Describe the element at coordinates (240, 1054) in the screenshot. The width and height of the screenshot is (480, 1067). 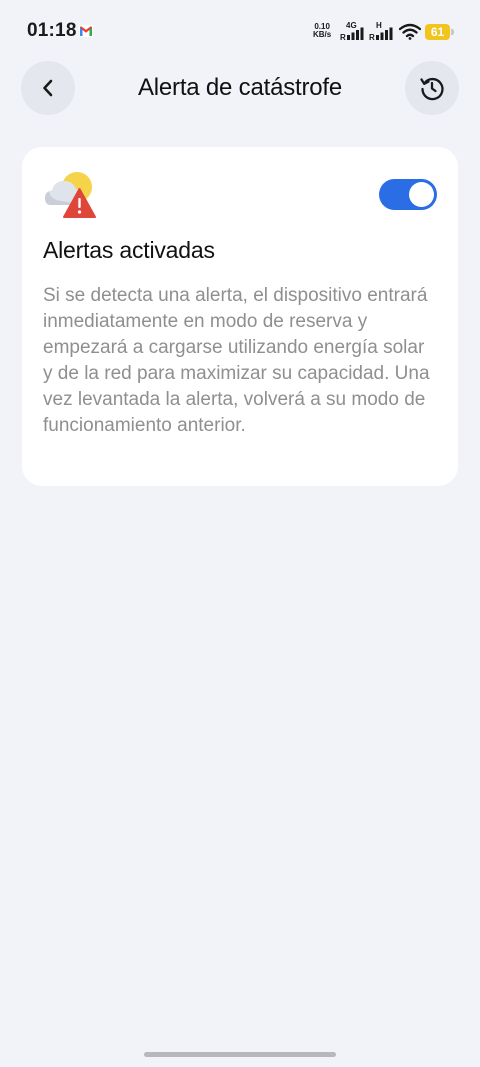
I see `home-indicator` at that location.